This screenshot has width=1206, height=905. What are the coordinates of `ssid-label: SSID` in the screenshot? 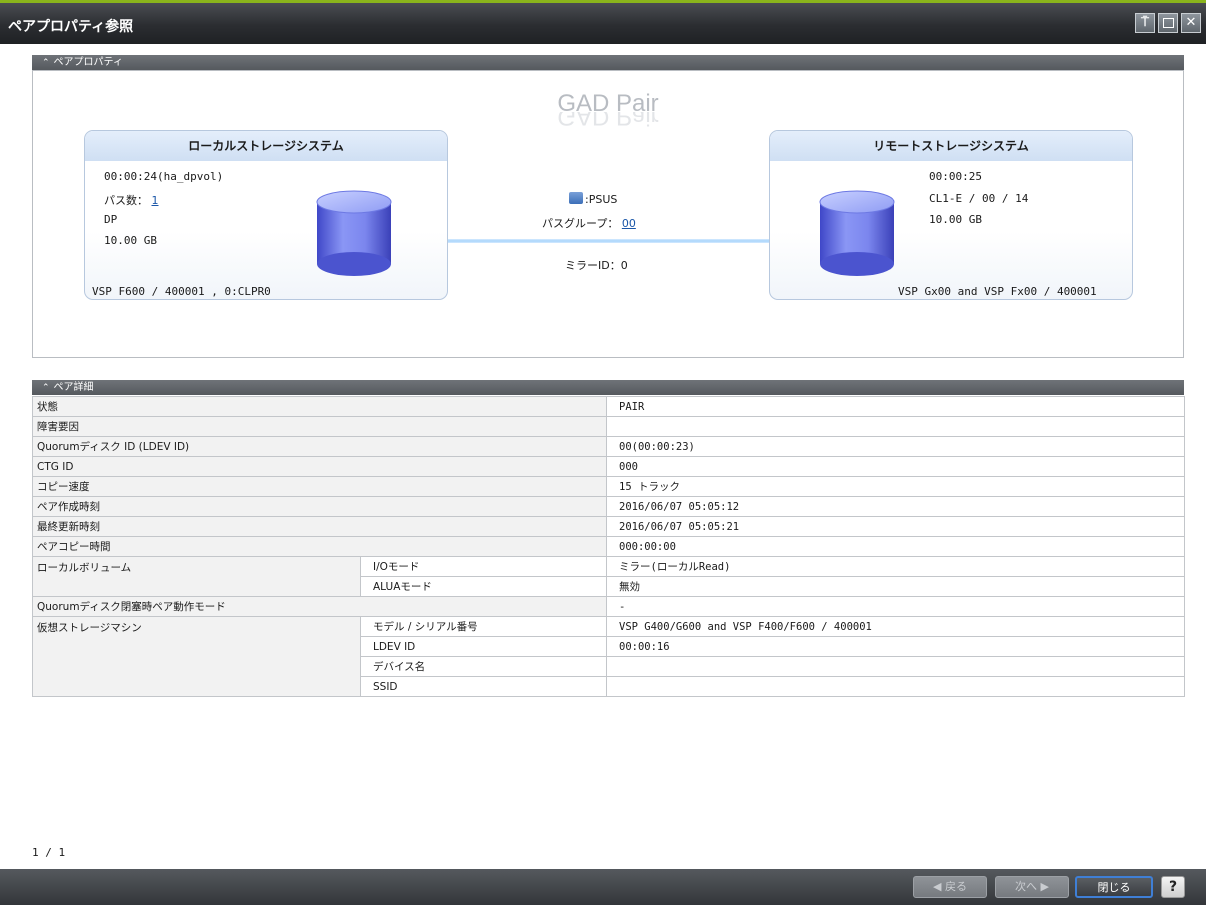 It's located at (483, 686).